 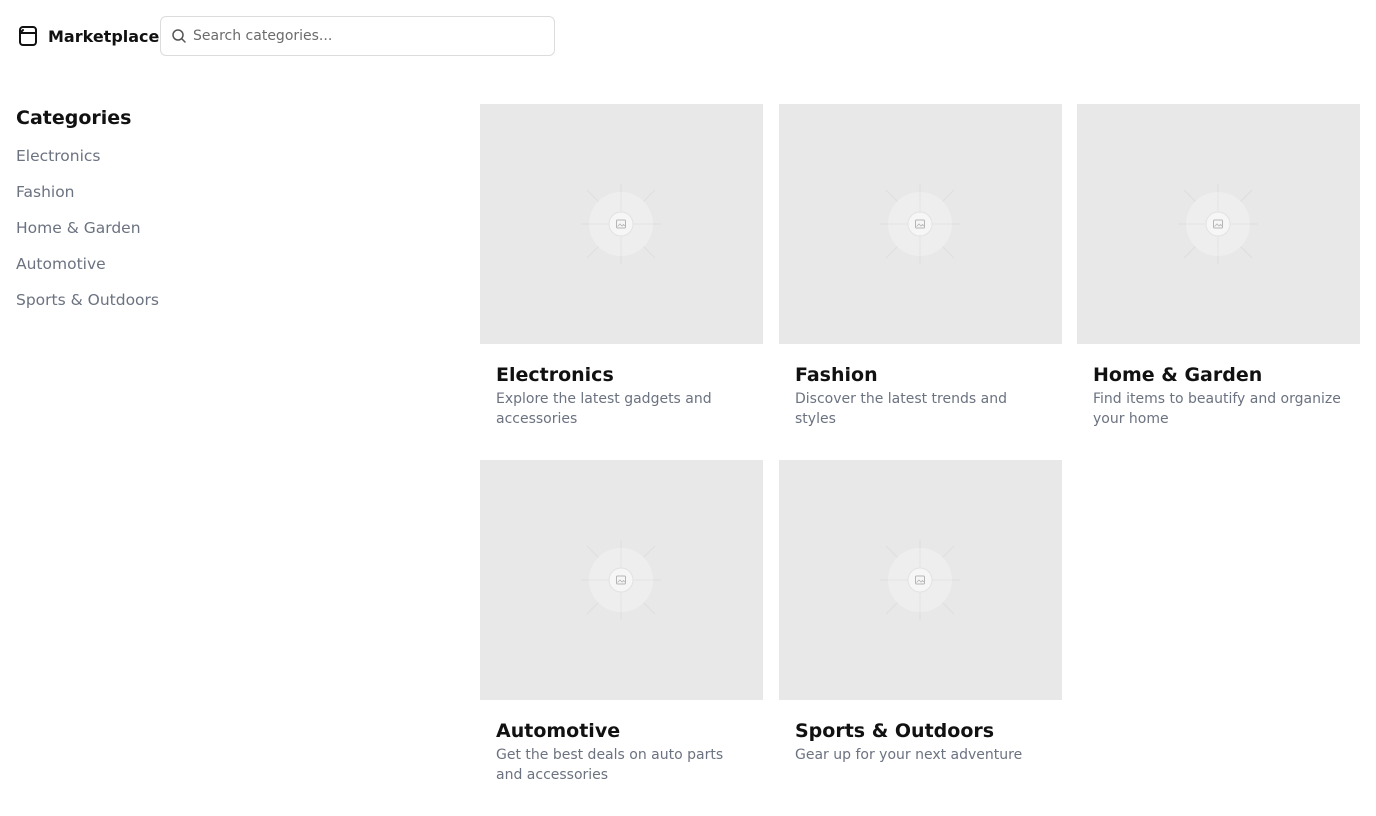 I want to click on card-title: Electronics, so click(x=555, y=375).